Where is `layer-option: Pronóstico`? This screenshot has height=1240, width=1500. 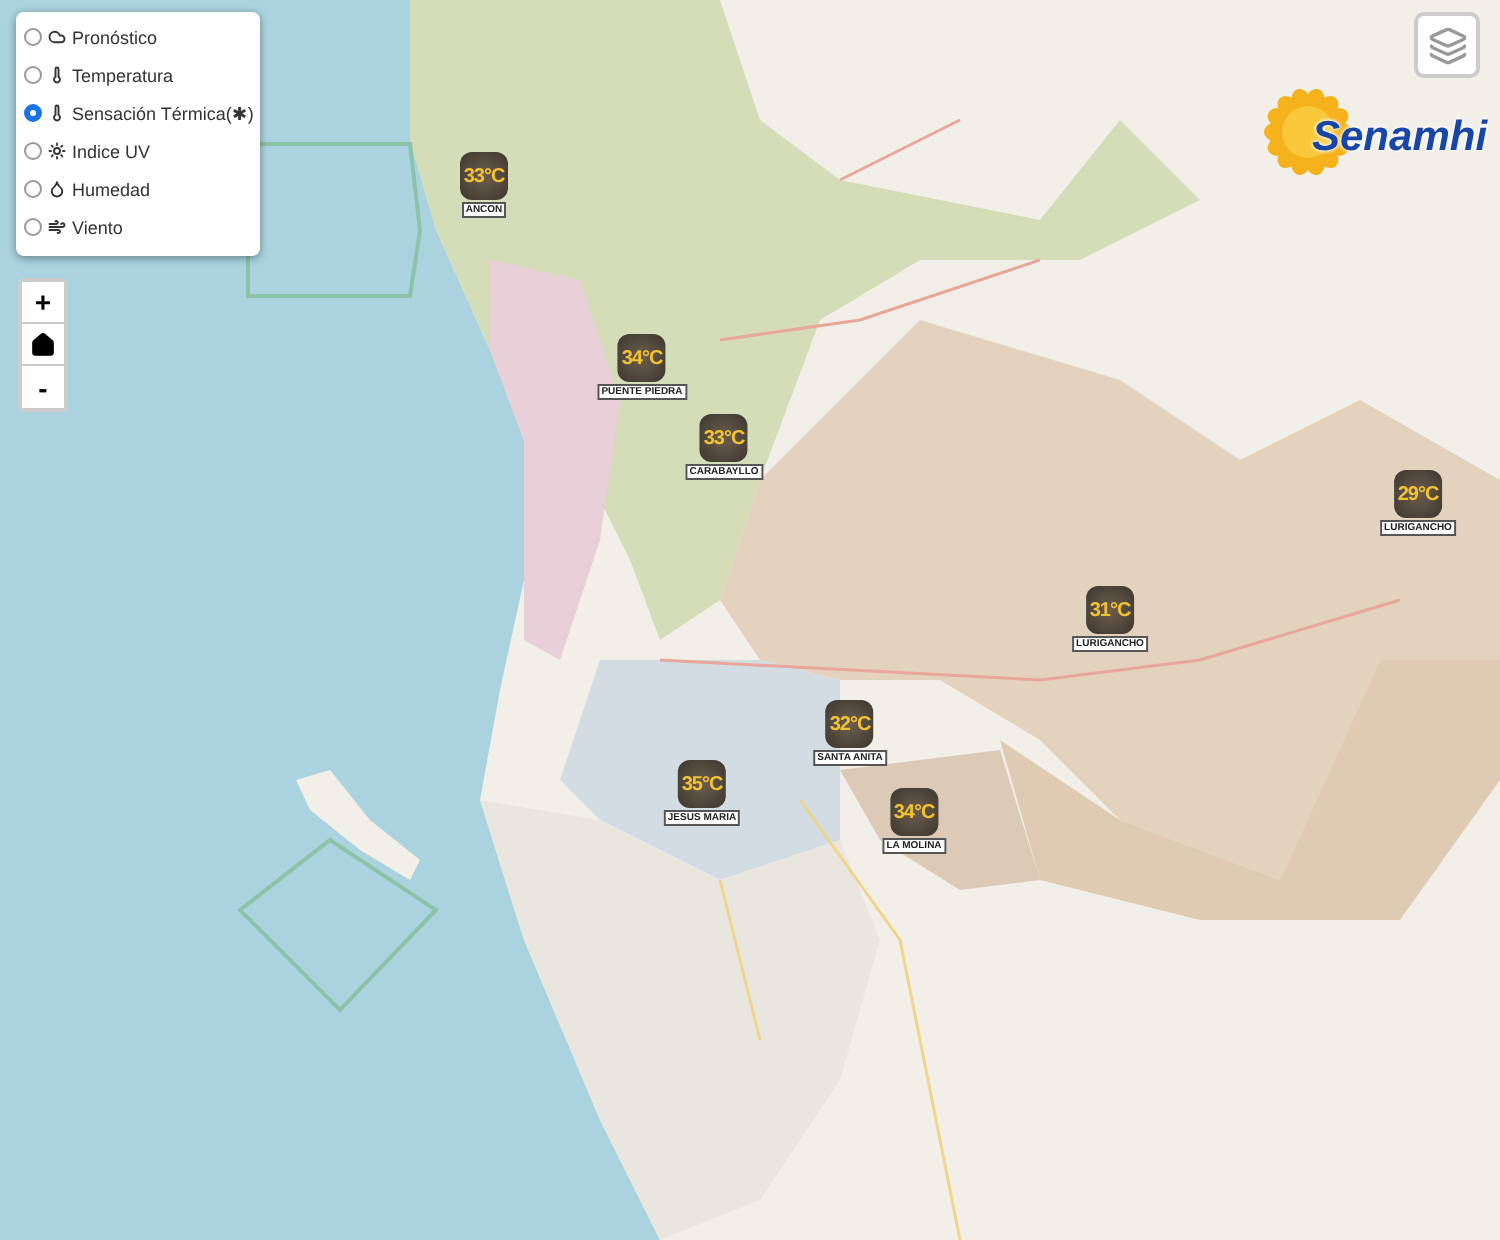 layer-option: Pronóstico is located at coordinates (142, 37).